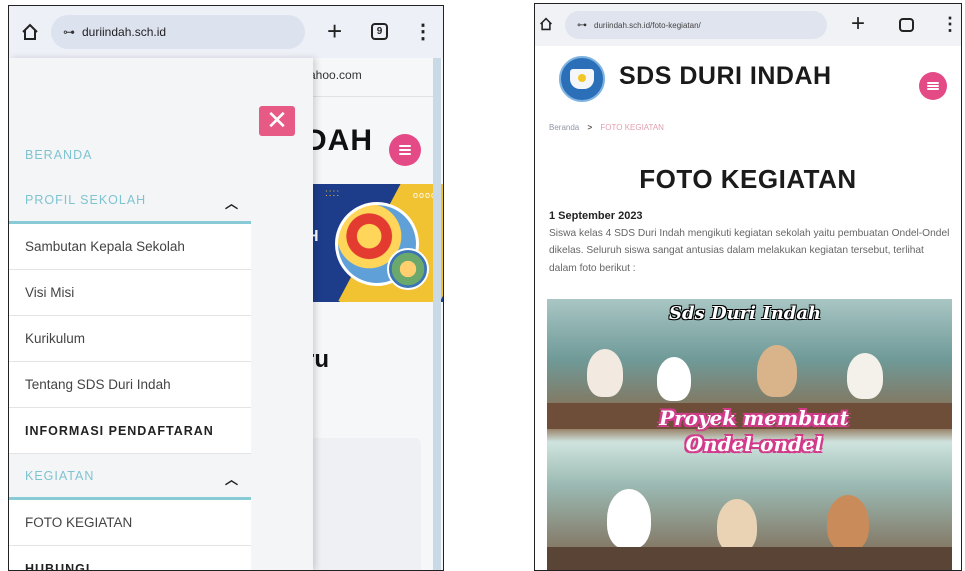  I want to click on menu-item-label: INFORMASI PENDAFTARAN, so click(119, 430).